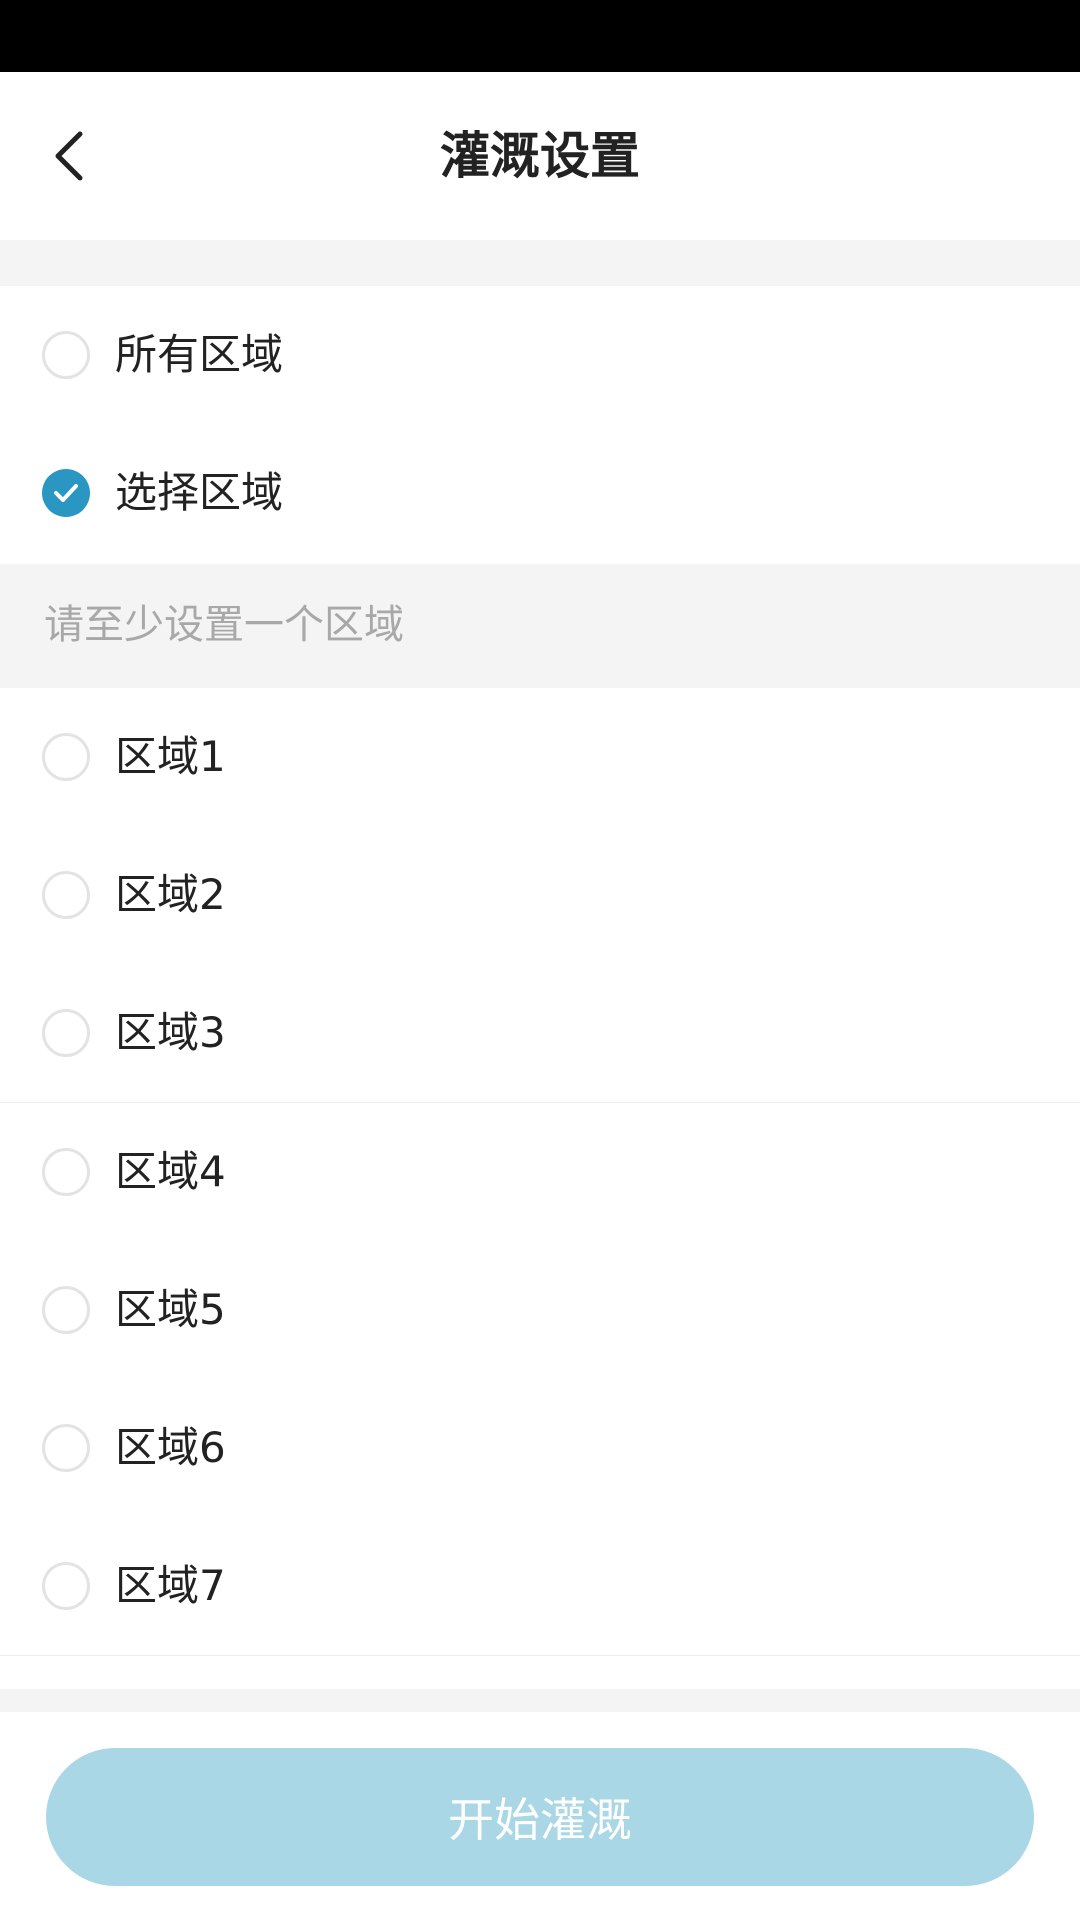 The width and height of the screenshot is (1080, 1920). I want to click on zone-item: 区域2, so click(540, 895).